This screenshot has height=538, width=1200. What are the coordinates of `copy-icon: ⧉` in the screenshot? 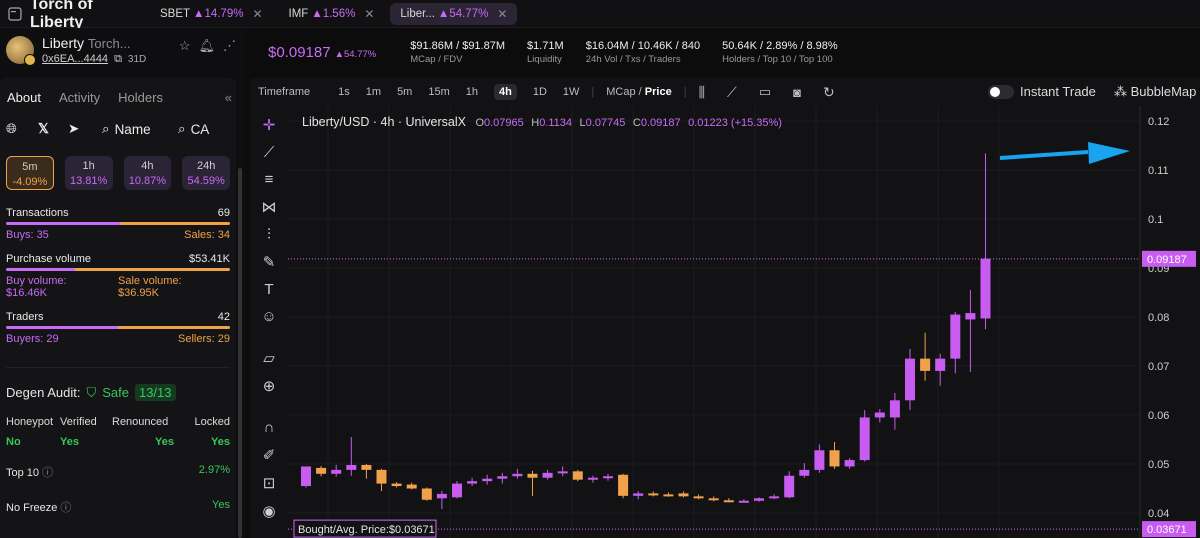 It's located at (118, 59).